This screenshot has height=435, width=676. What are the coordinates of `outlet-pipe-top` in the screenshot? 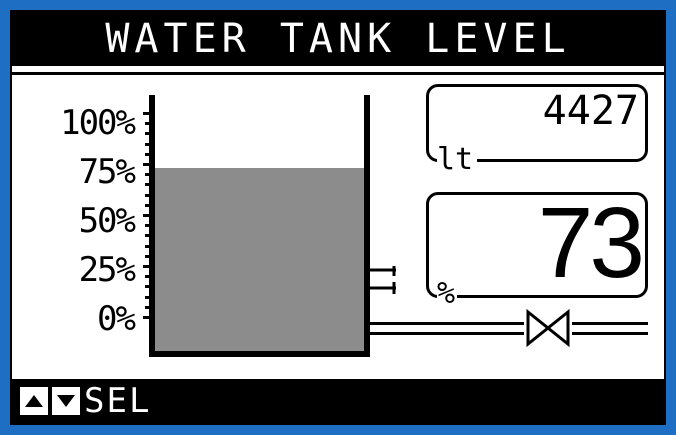 It's located at (509, 323).